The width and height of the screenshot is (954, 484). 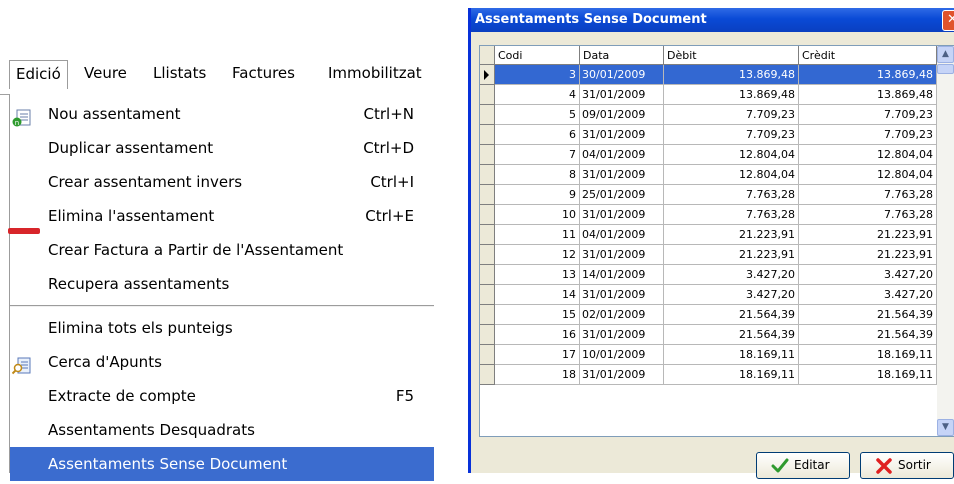 What do you see at coordinates (537, 255) in the screenshot?
I see `cell-codi: 12` at bounding box center [537, 255].